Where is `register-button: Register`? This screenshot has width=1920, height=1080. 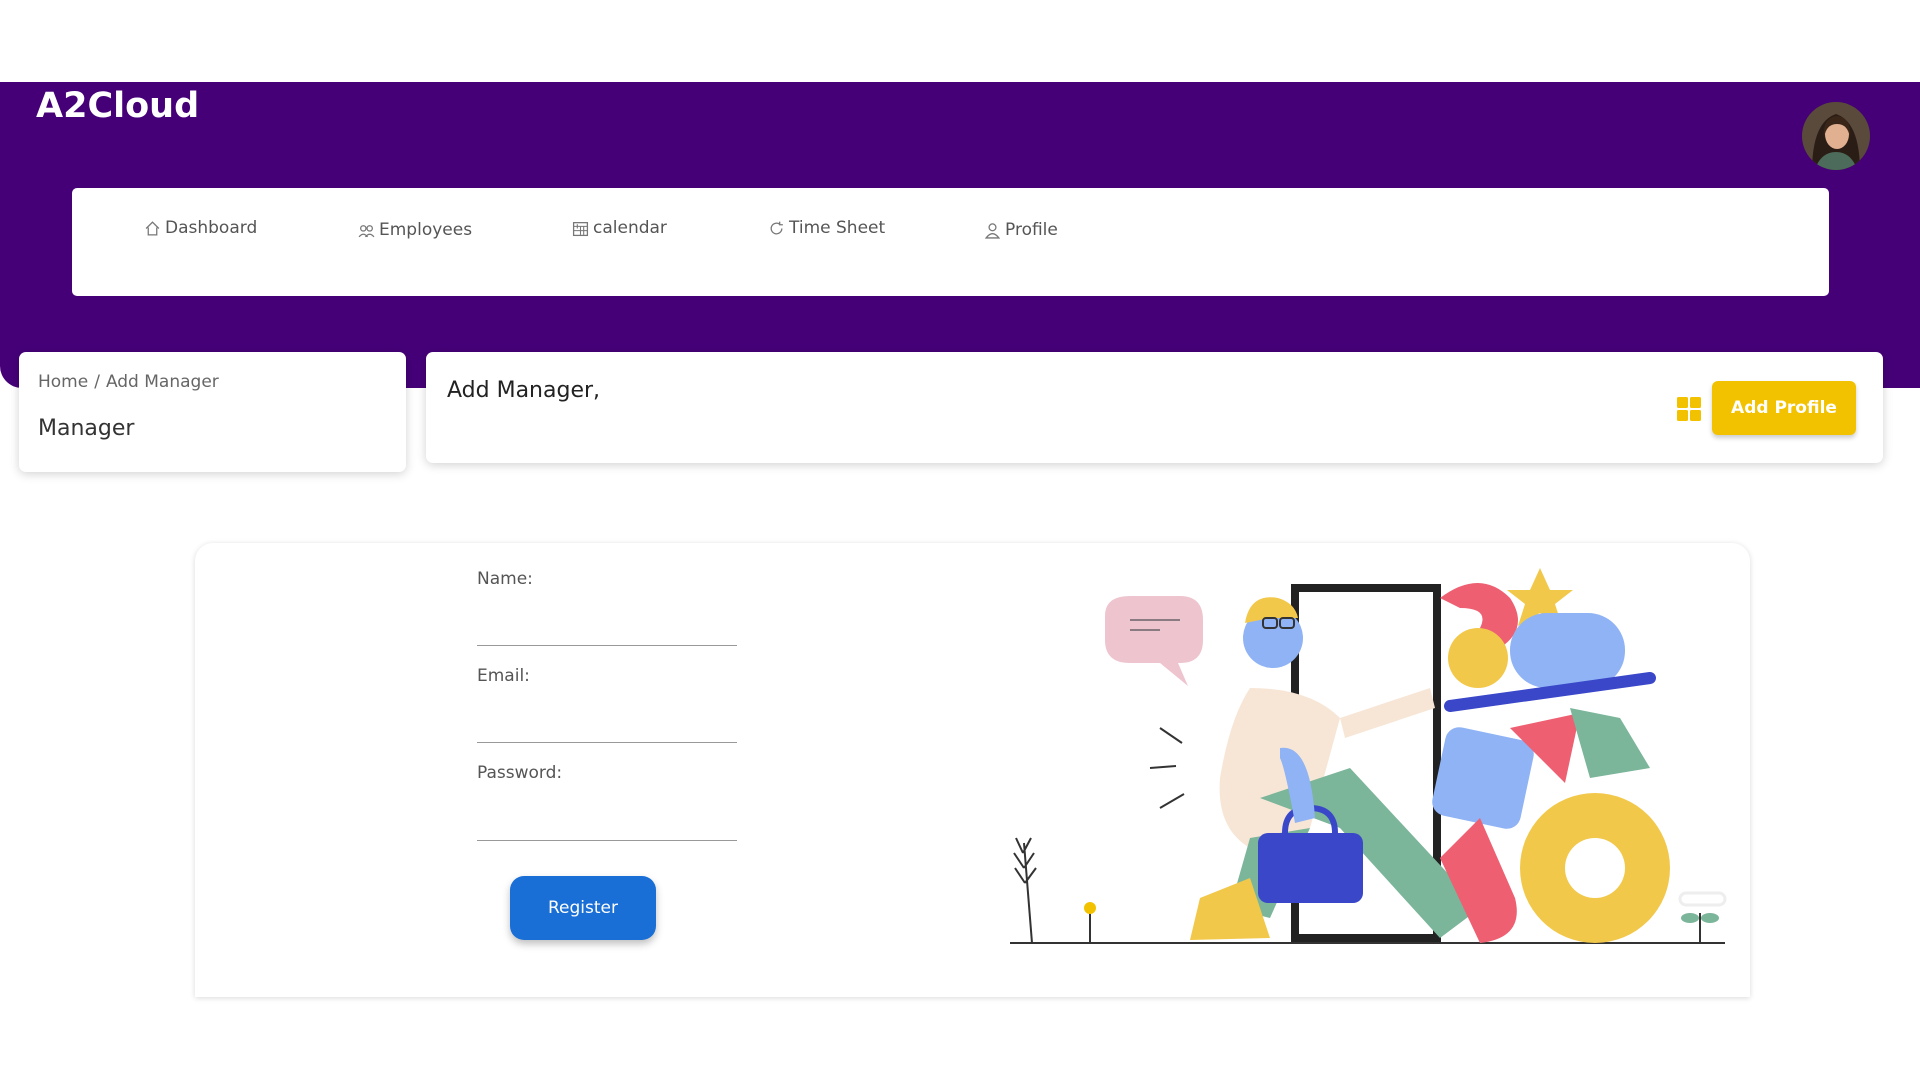
register-button: Register is located at coordinates (583, 908).